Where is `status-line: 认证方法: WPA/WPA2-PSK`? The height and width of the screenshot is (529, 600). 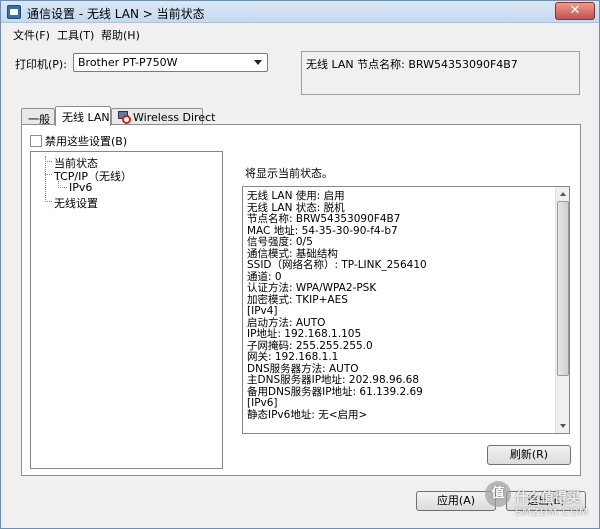 status-line: 认证方法: WPA/WPA2-PSK is located at coordinates (312, 288).